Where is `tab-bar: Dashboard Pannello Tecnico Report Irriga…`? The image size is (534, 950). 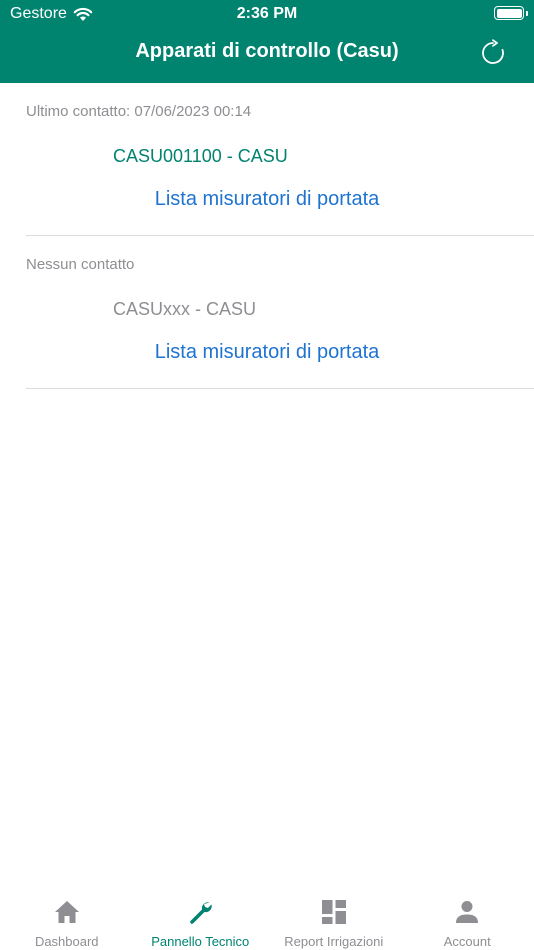 tab-bar: Dashboard Pannello Tecnico Report Irriga… is located at coordinates (267, 919).